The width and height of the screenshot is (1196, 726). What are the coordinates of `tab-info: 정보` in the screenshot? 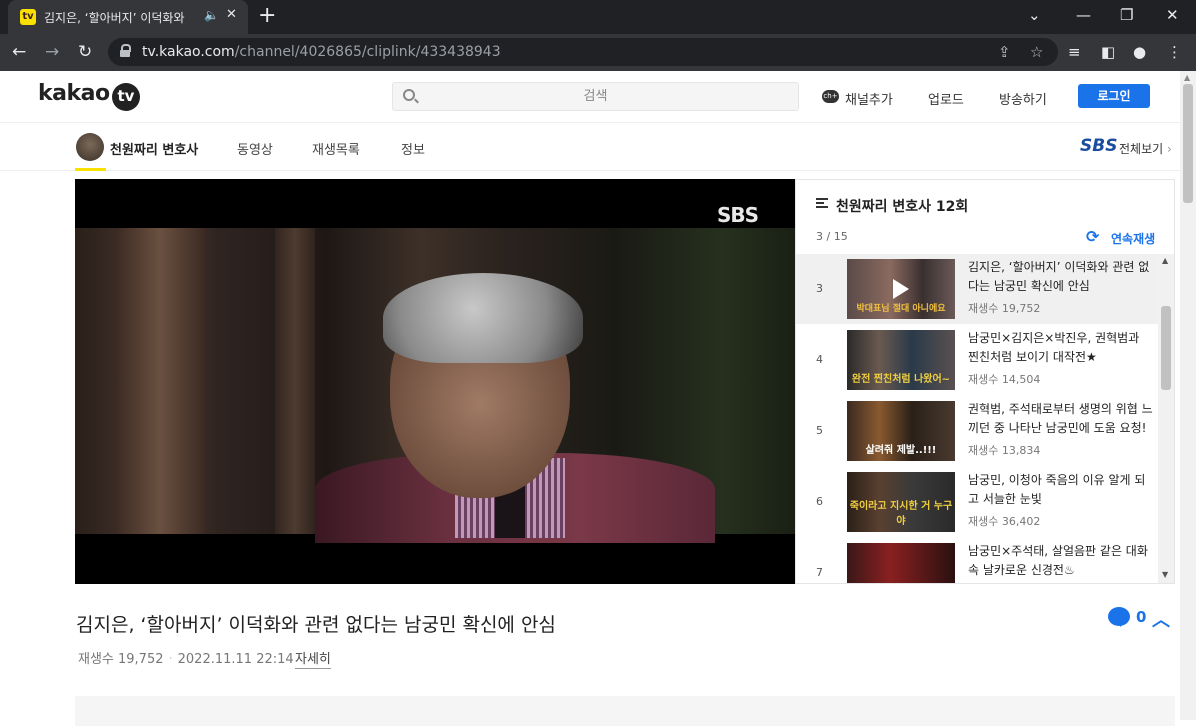 It's located at (413, 148).